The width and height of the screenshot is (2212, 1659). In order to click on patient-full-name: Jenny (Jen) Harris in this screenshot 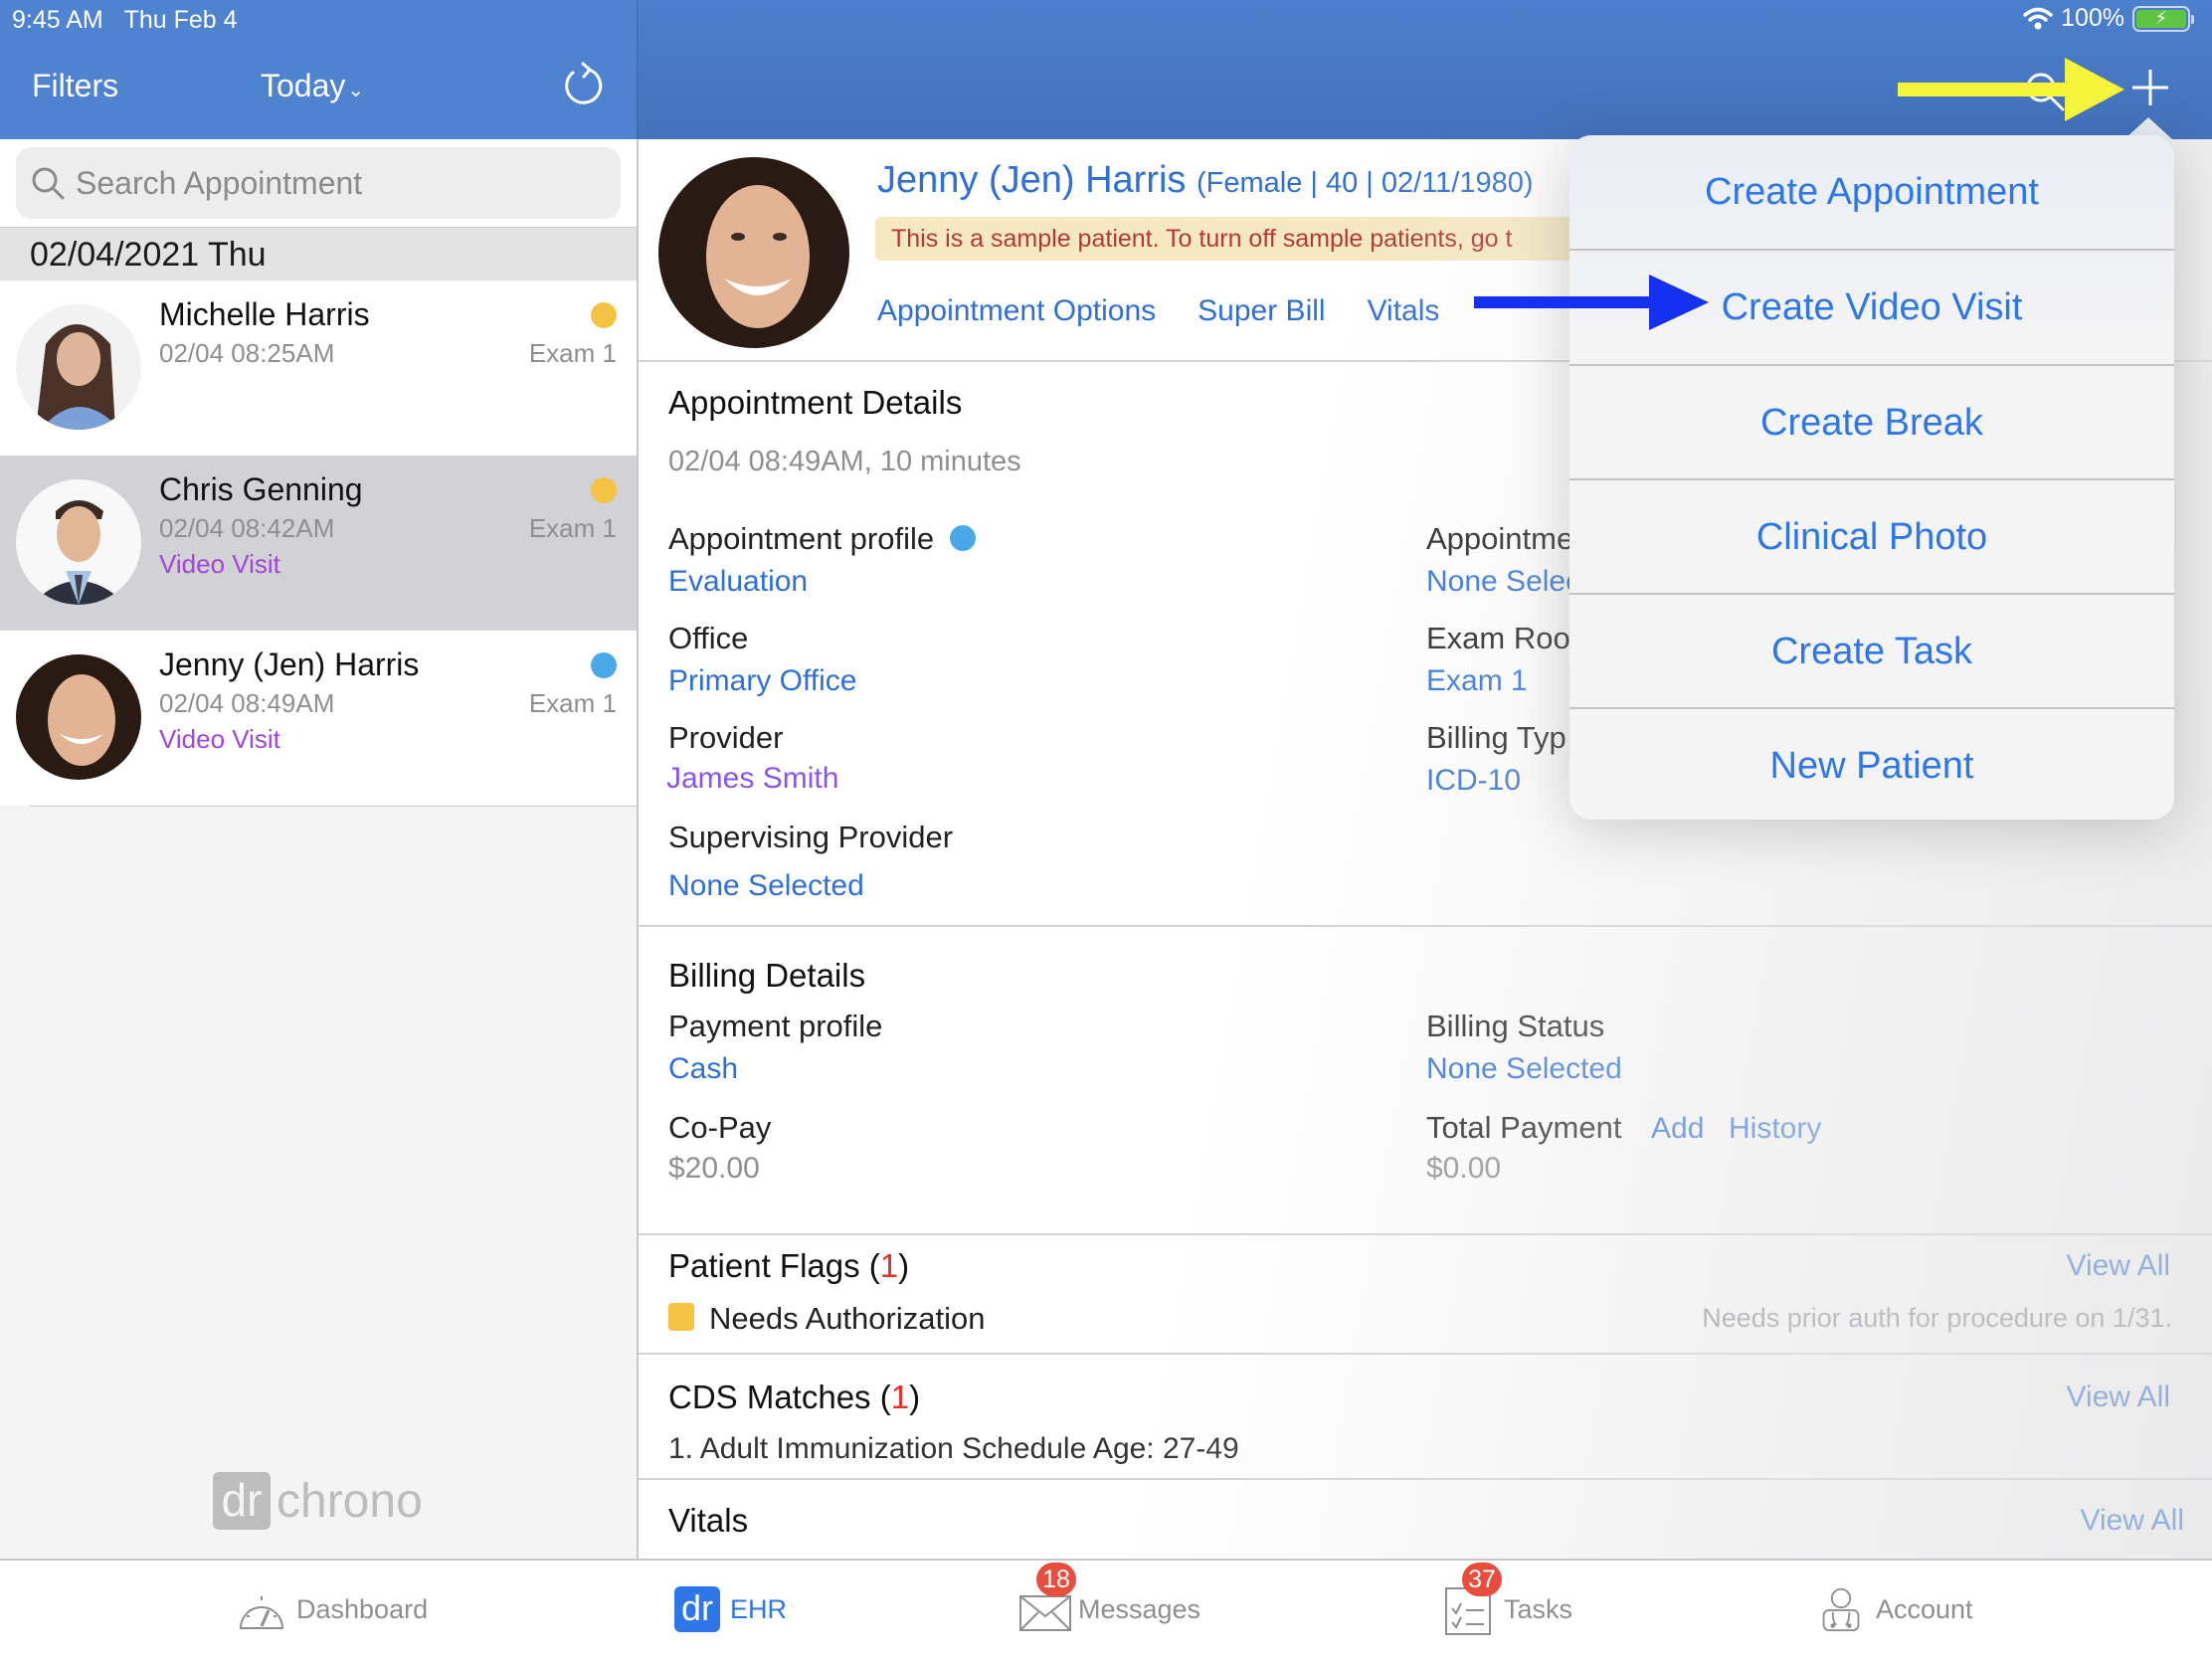, I will do `click(1032, 180)`.